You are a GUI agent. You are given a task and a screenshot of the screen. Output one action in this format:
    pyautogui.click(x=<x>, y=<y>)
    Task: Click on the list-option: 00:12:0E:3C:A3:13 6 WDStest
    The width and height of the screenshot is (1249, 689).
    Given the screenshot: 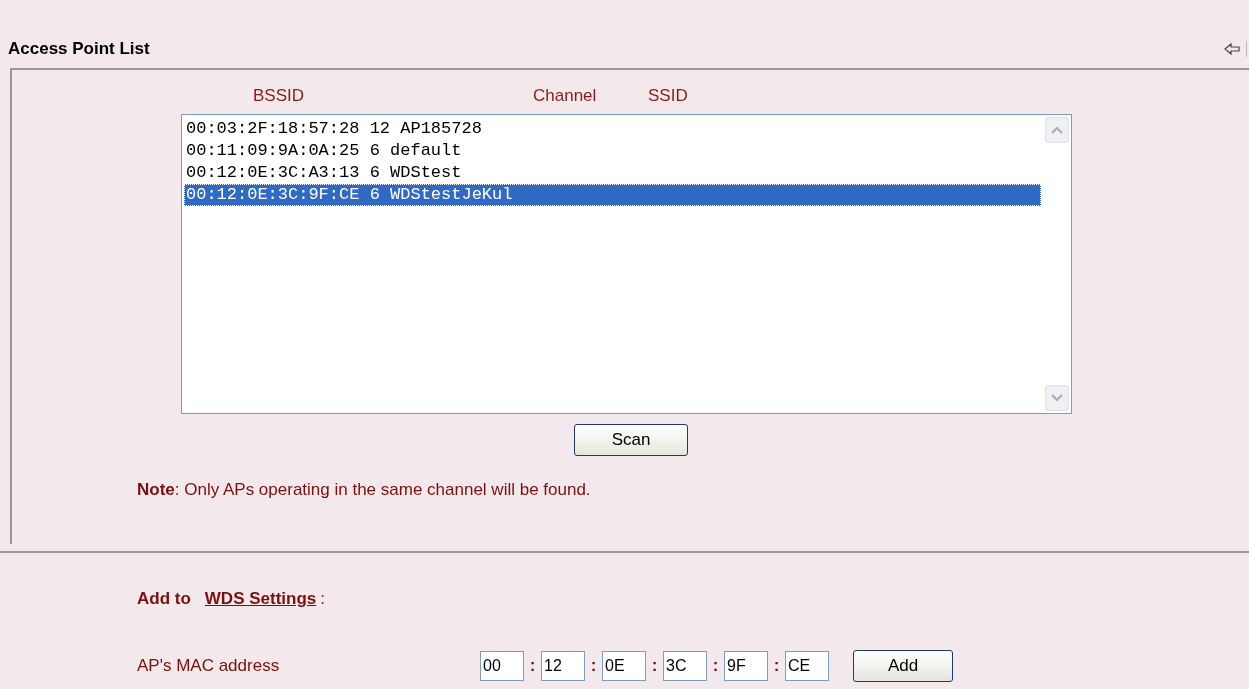 What is the action you would take?
    pyautogui.click(x=612, y=173)
    